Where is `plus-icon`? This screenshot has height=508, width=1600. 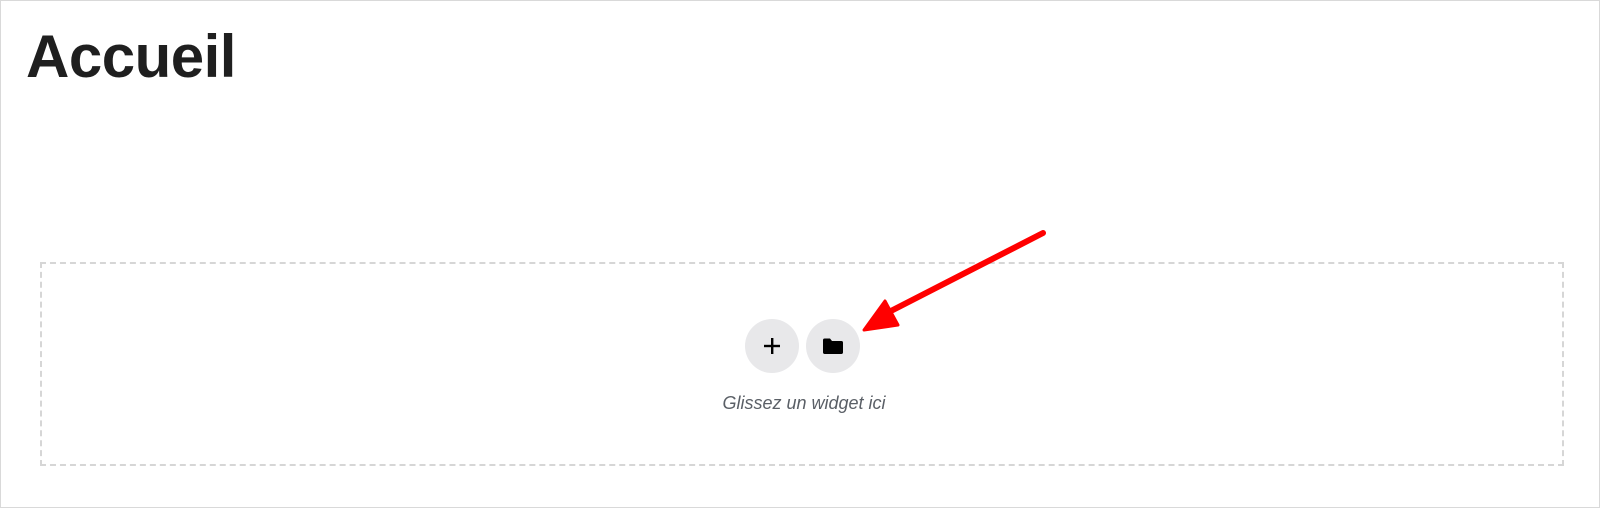 plus-icon is located at coordinates (772, 346).